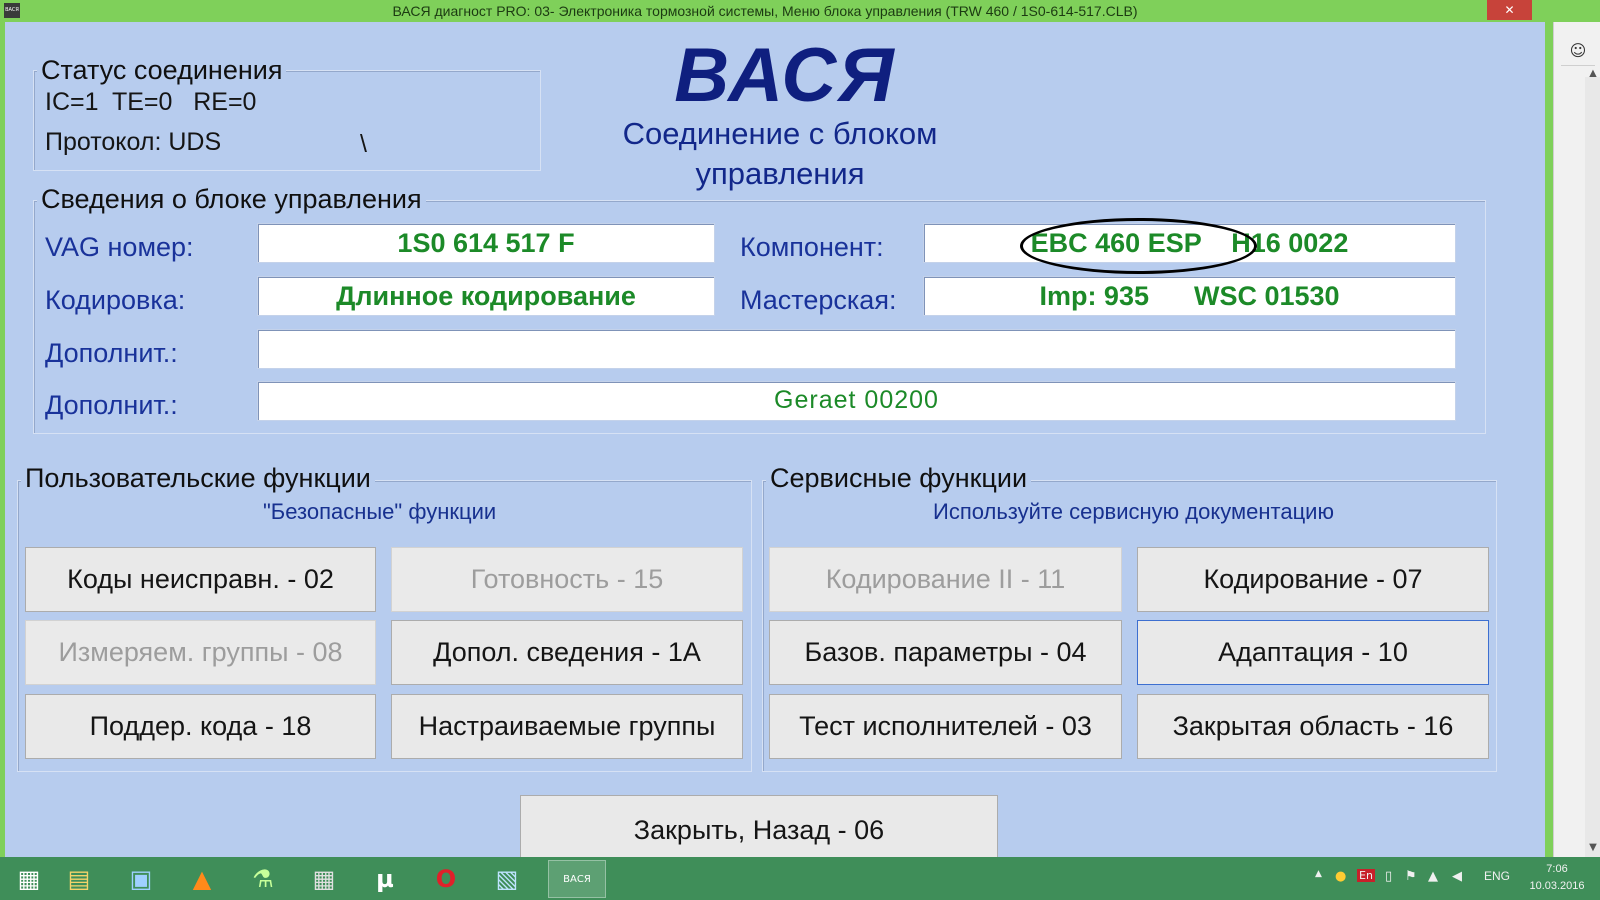 This screenshot has width=1600, height=900. Describe the element at coordinates (385, 879) in the screenshot. I see `utorrent-icon: µ` at that location.